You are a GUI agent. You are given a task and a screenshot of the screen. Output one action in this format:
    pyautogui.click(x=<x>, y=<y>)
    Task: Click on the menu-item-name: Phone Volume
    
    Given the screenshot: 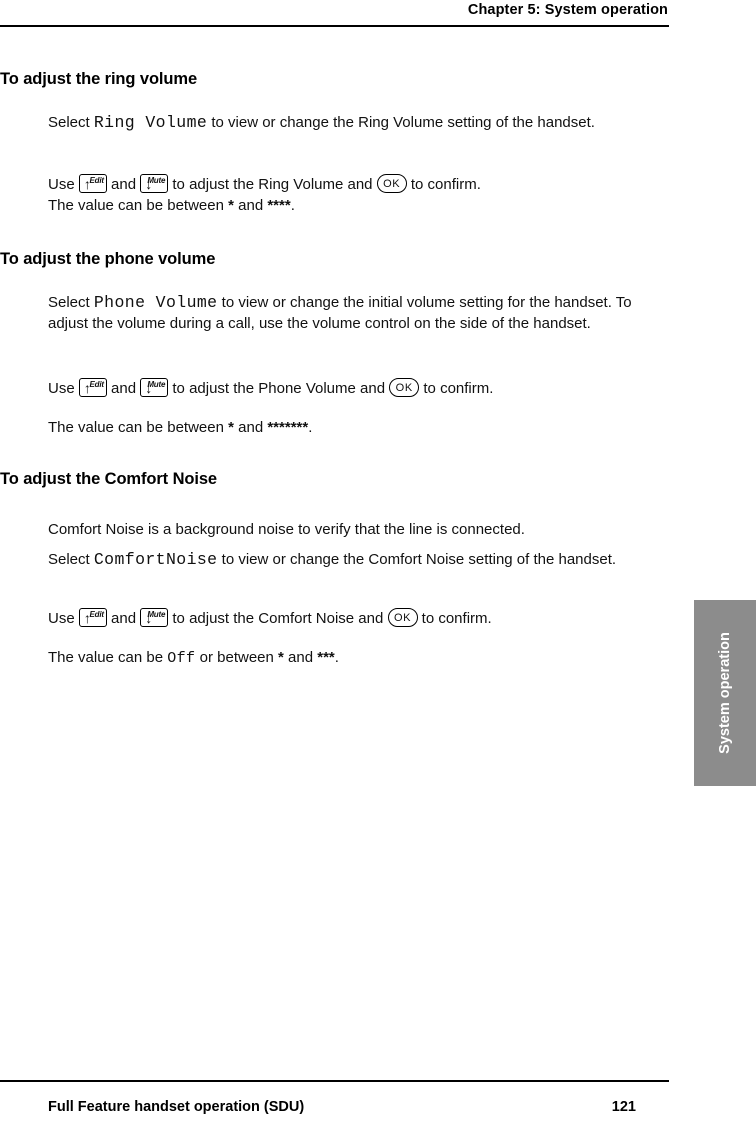 What is the action you would take?
    pyautogui.click(x=155, y=302)
    